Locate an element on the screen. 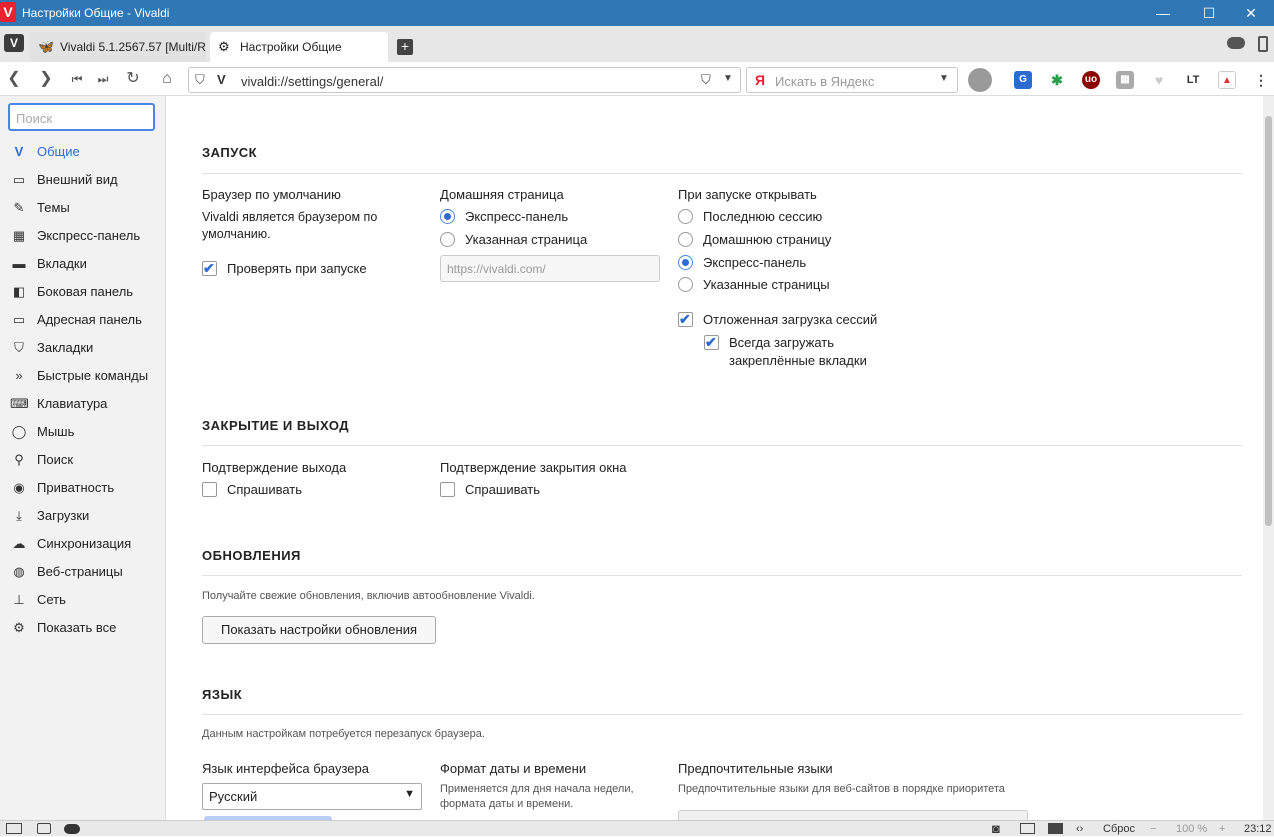 The width and height of the screenshot is (1274, 837). sidebar-item-speed-dial: ▦ Экспресс-панель is located at coordinates (83, 236).